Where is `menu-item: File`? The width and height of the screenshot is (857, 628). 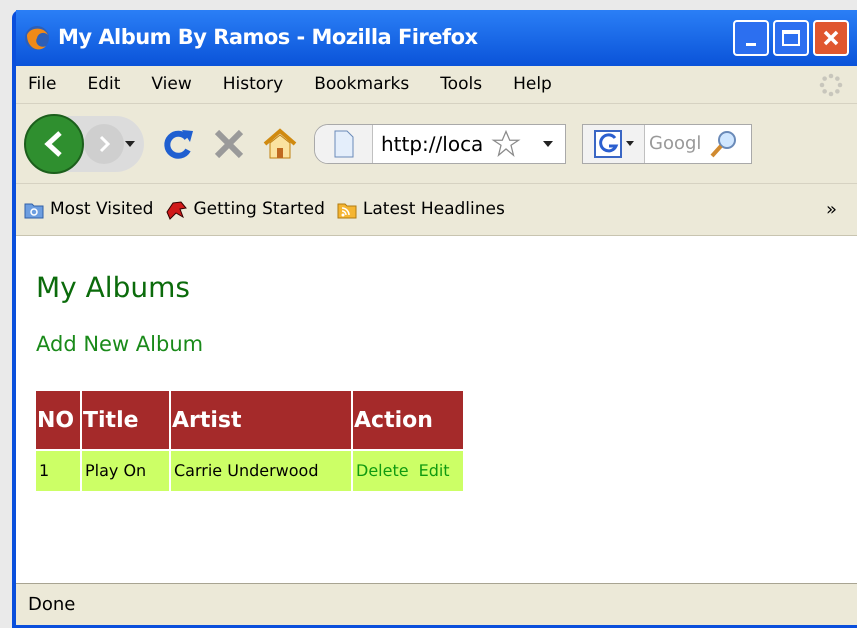 menu-item: File is located at coordinates (42, 85).